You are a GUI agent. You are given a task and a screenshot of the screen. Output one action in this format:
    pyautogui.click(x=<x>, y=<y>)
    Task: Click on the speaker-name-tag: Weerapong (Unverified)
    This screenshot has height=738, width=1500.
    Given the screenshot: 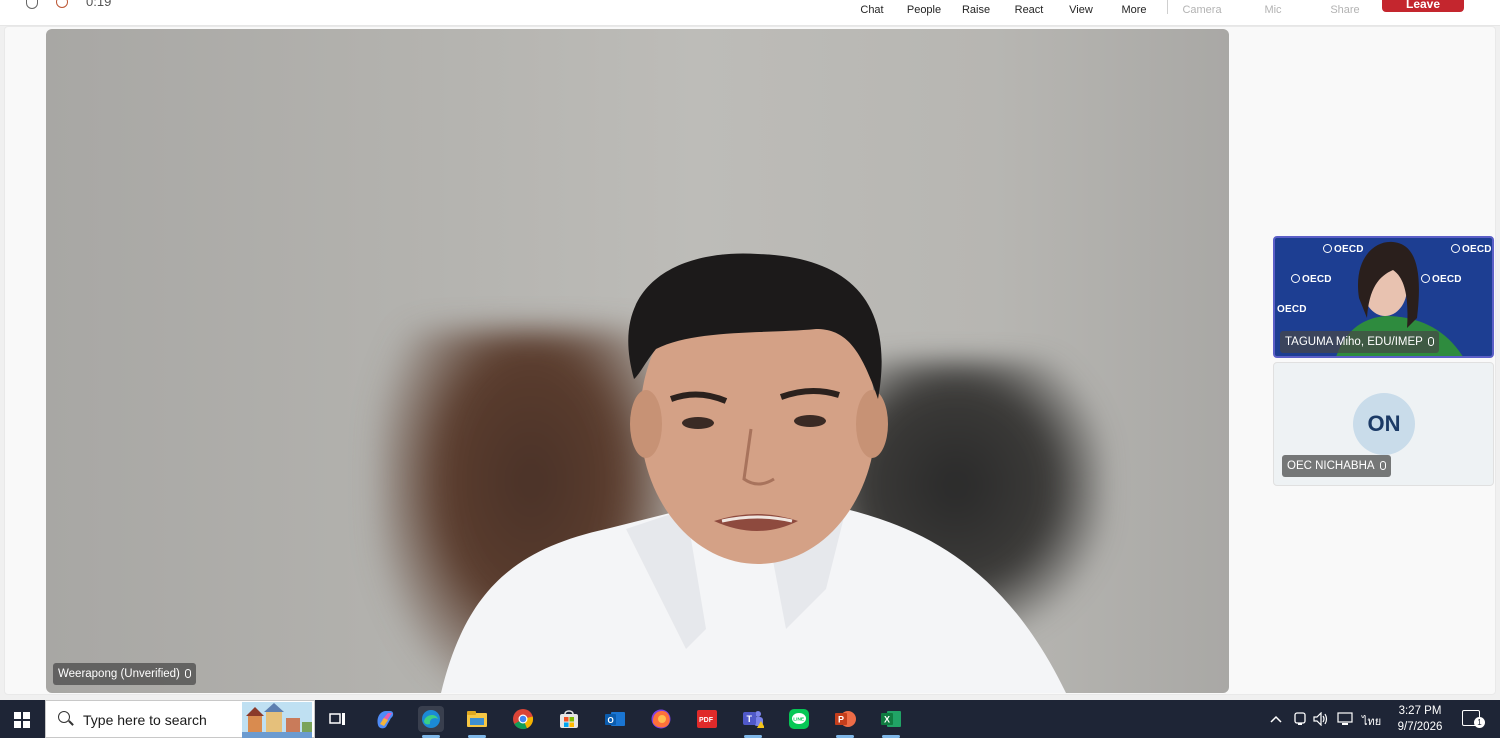 What is the action you would take?
    pyautogui.click(x=124, y=674)
    